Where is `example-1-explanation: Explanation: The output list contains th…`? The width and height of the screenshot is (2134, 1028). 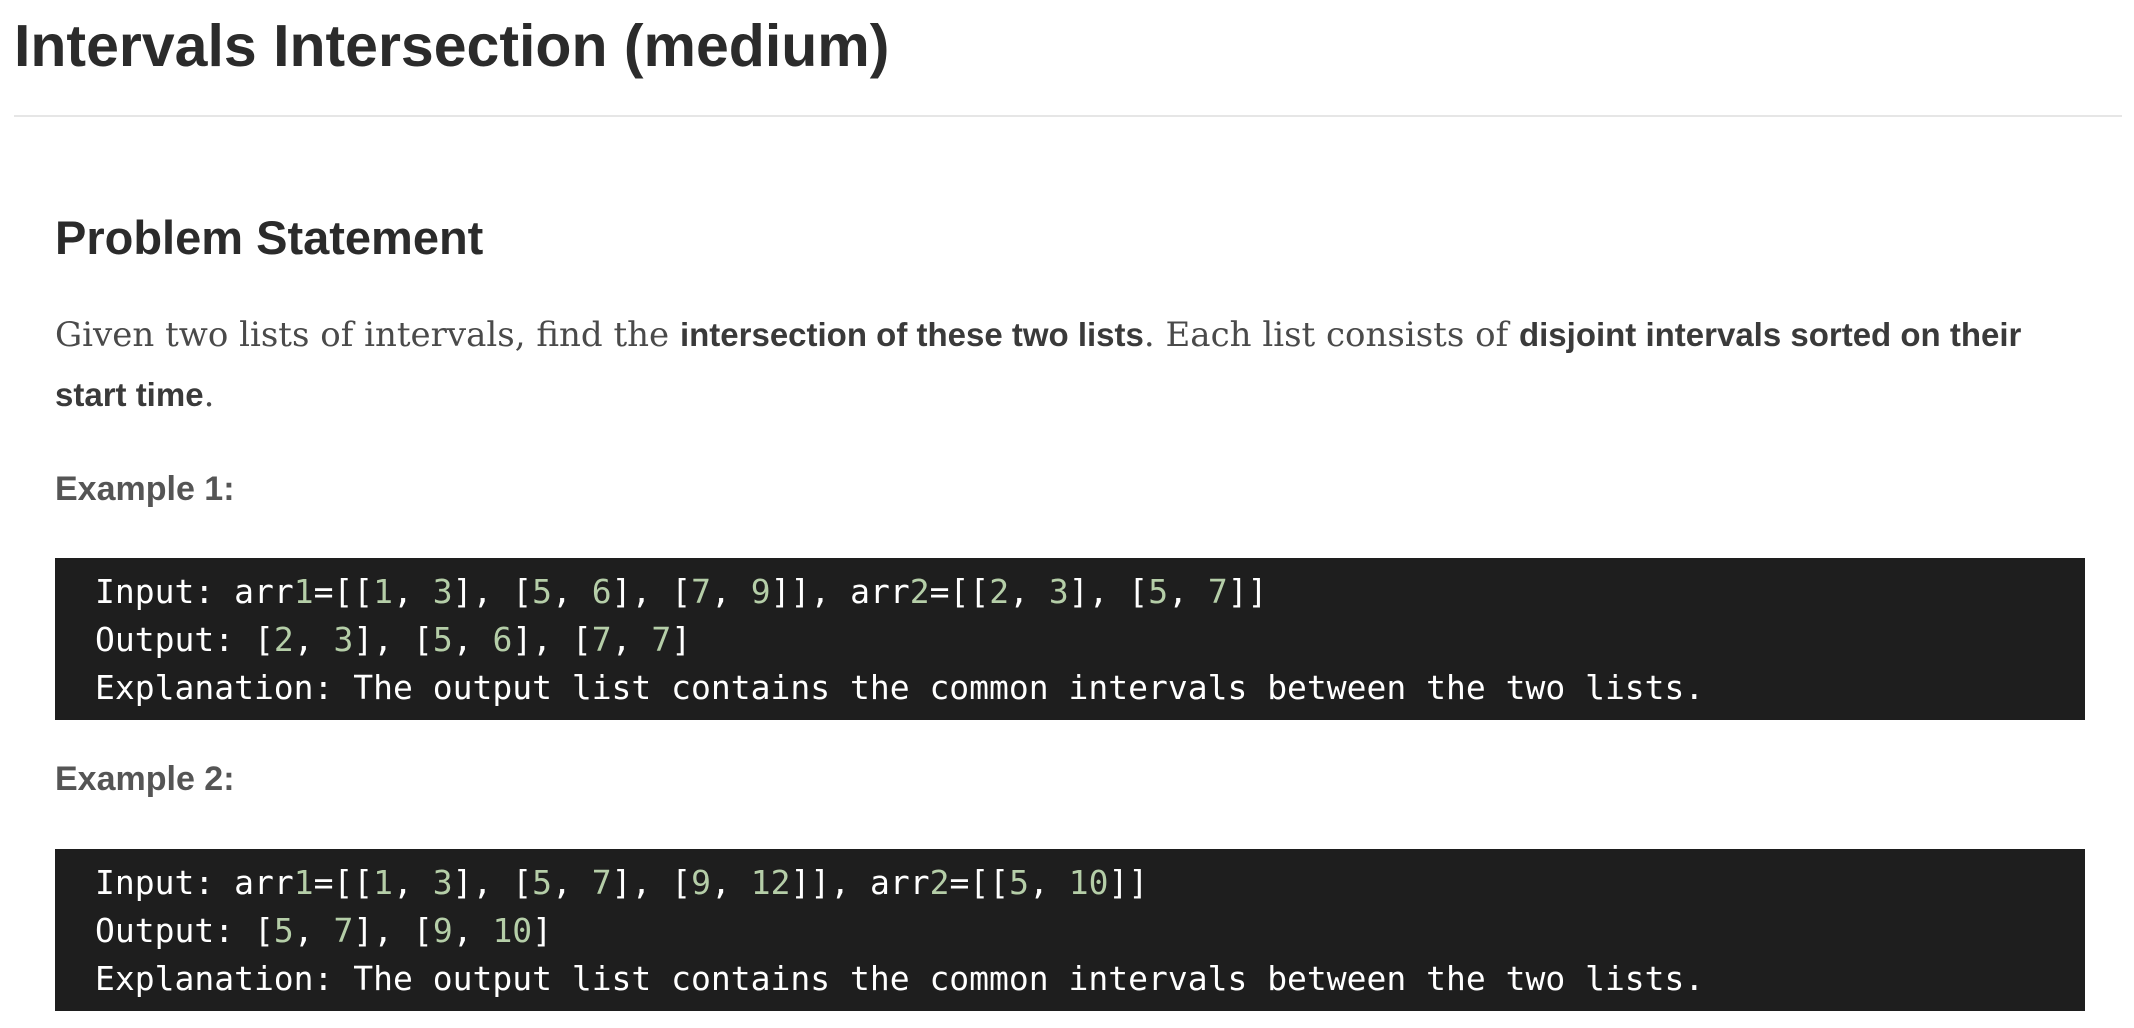
example-1-explanation: Explanation: The output list contains th… is located at coordinates (900, 687).